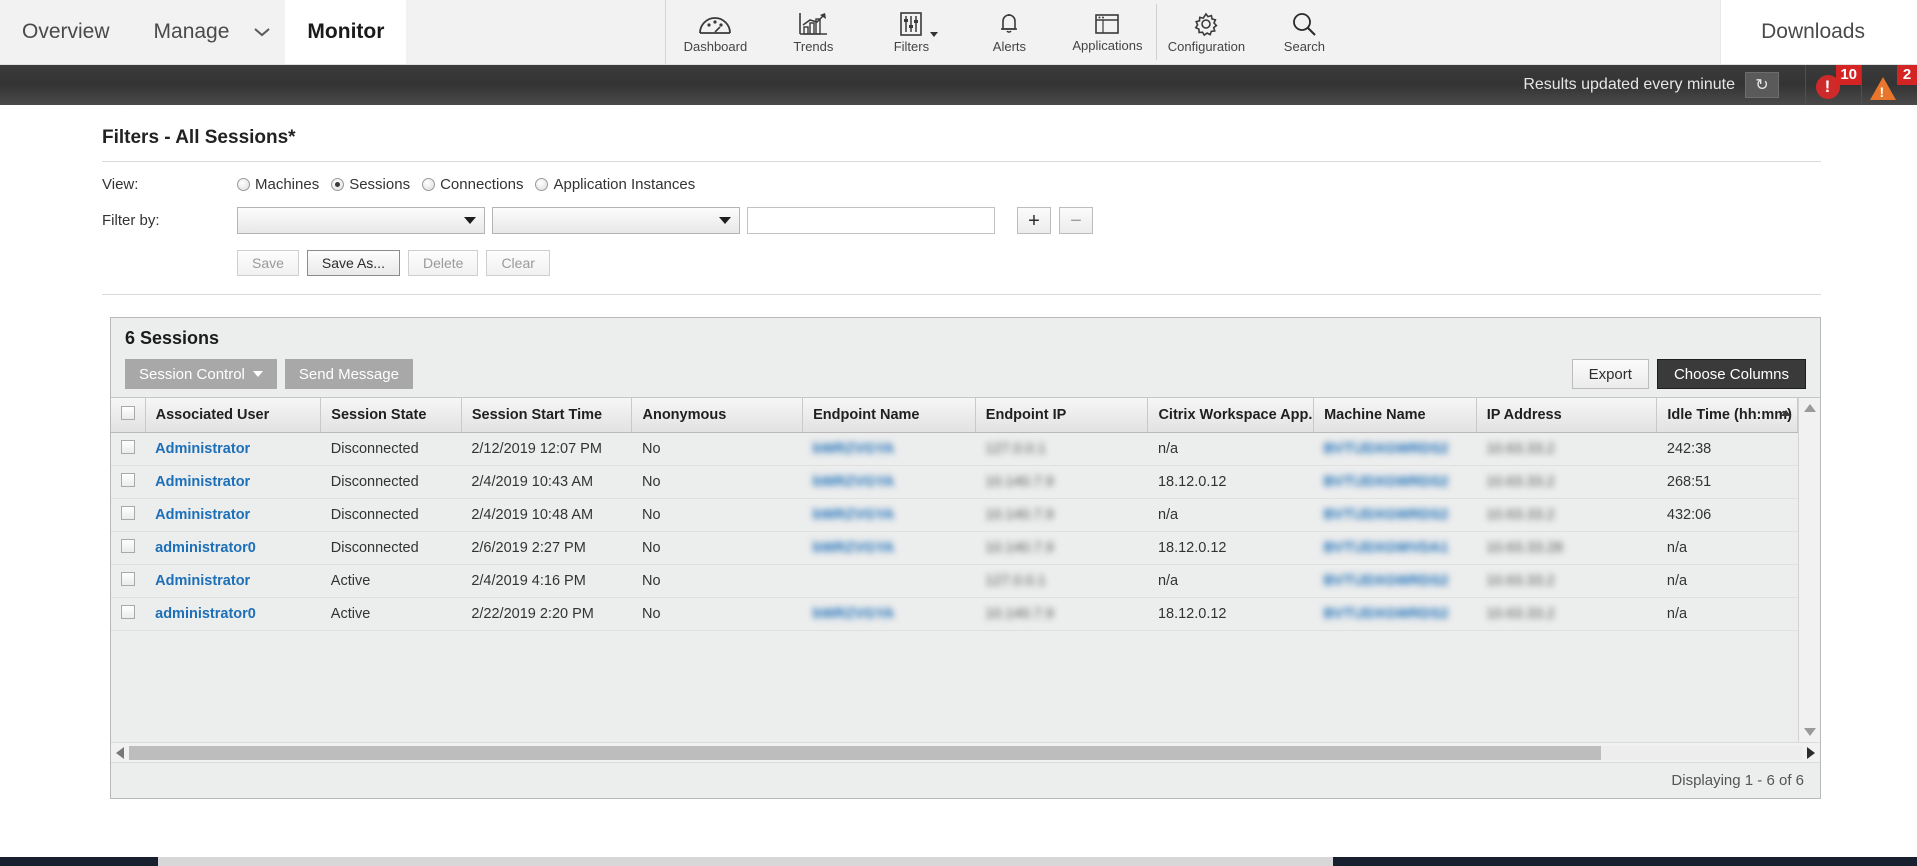  Describe the element at coordinates (1304, 32) in the screenshot. I see `nav-icon-search: Search` at that location.